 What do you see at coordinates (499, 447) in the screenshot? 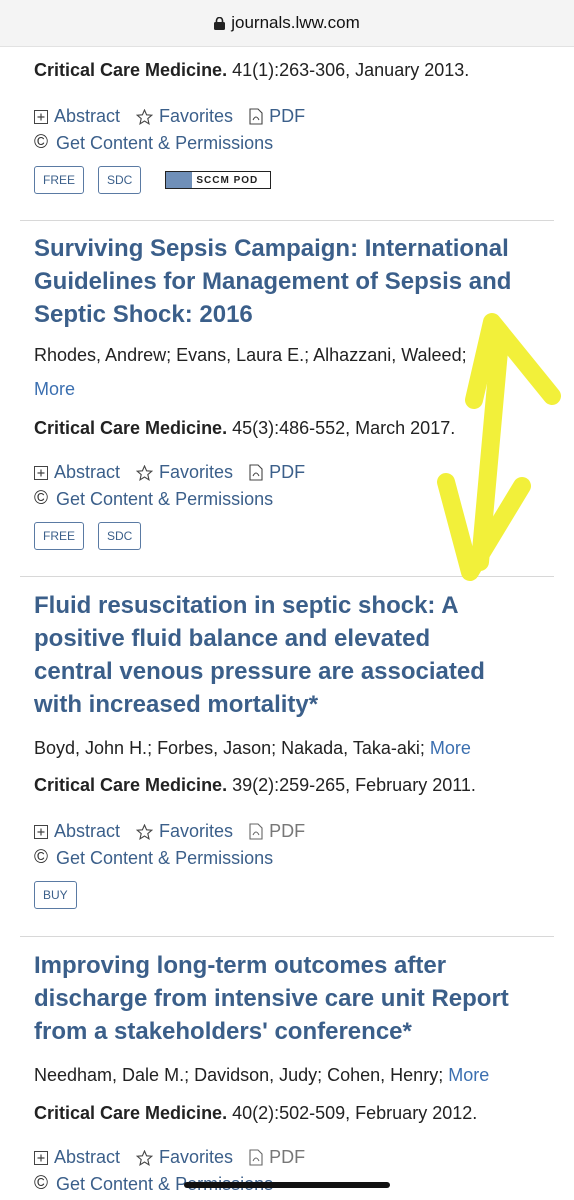
I see `double-arrow-annotation` at bounding box center [499, 447].